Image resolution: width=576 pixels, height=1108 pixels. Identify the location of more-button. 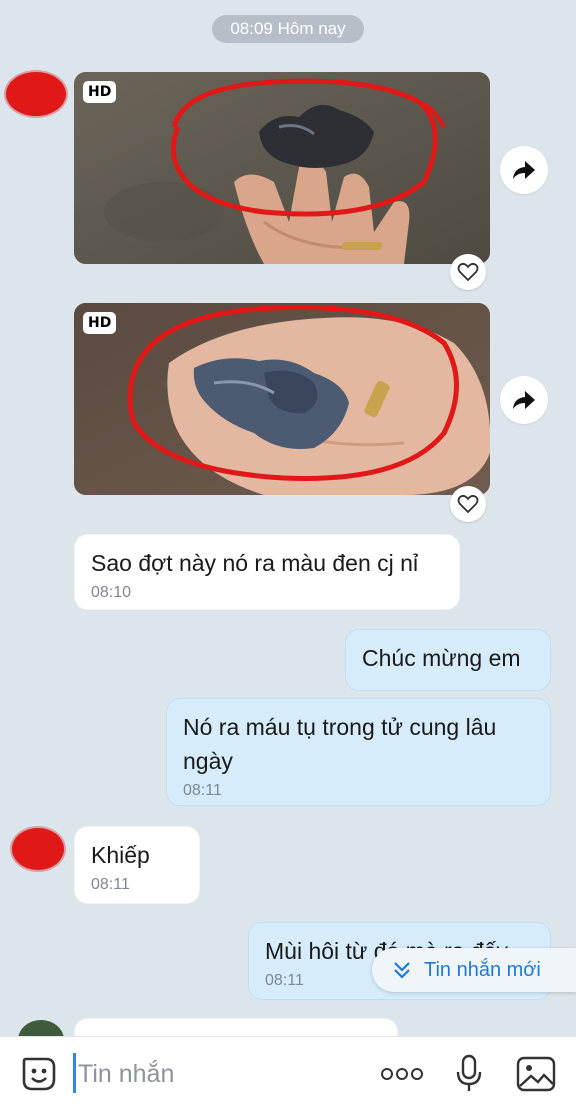
(402, 1076).